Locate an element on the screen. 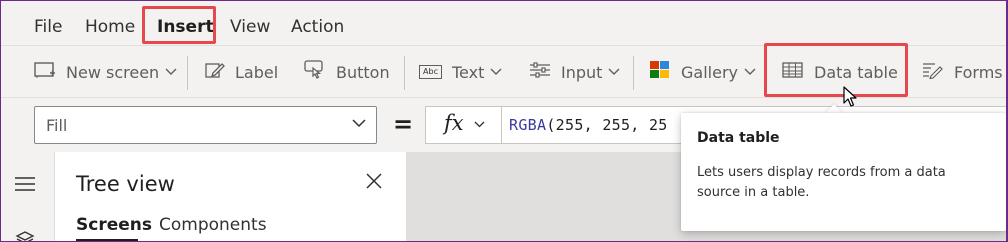 Image resolution: width=1008 pixels, height=242 pixels. gallery-icon is located at coordinates (665, 72).